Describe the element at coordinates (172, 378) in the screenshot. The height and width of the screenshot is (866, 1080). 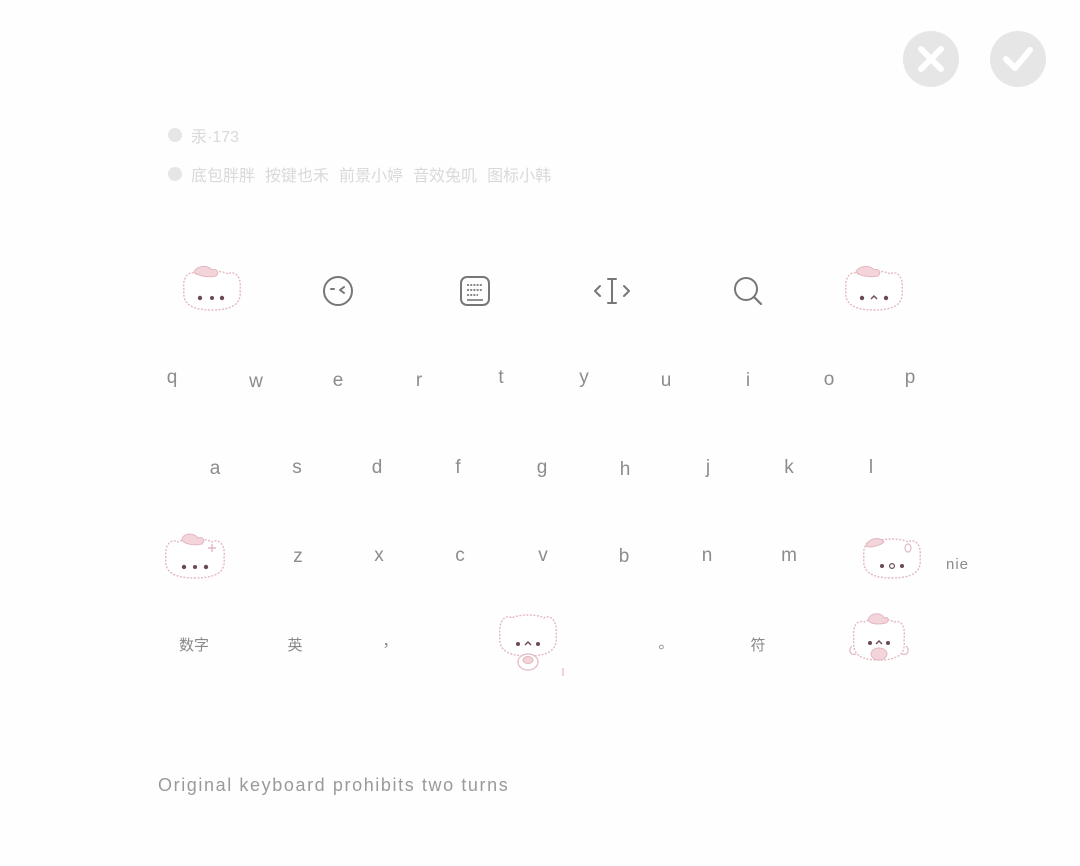
I see `key-q: q` at that location.